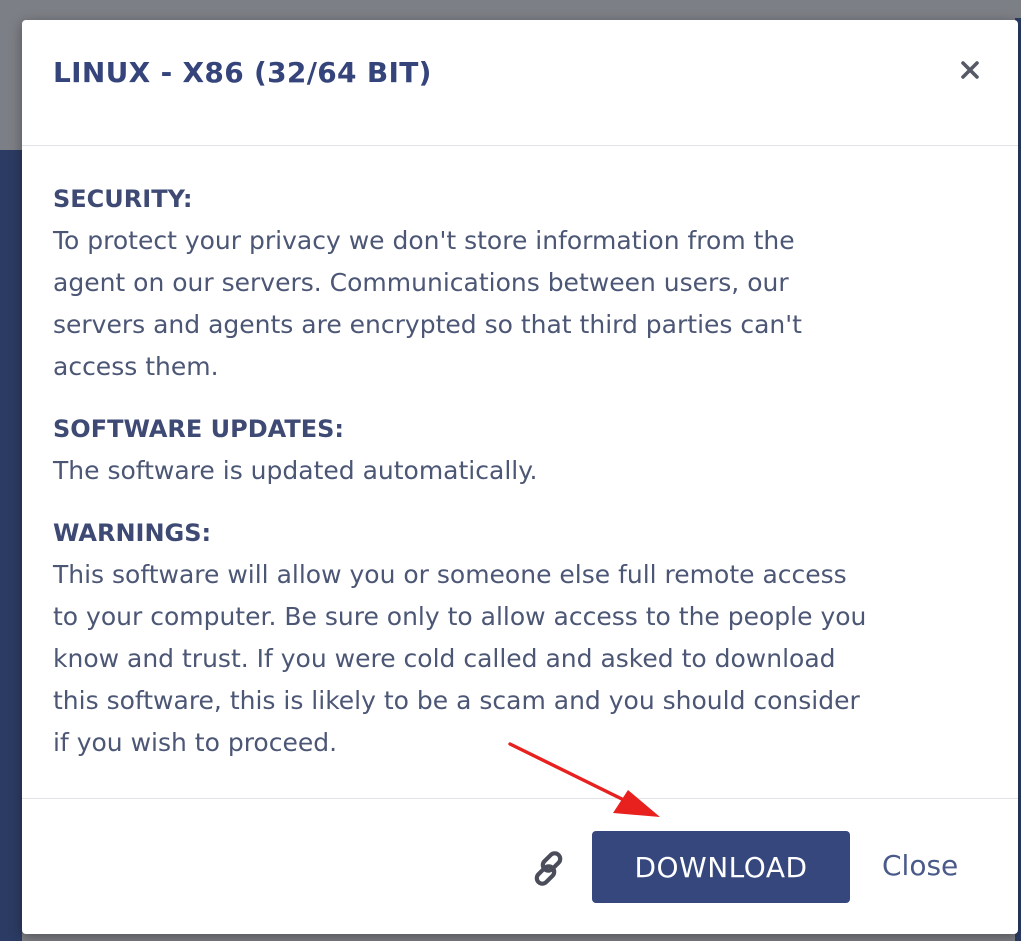  I want to click on text-line: access them., so click(136, 366).